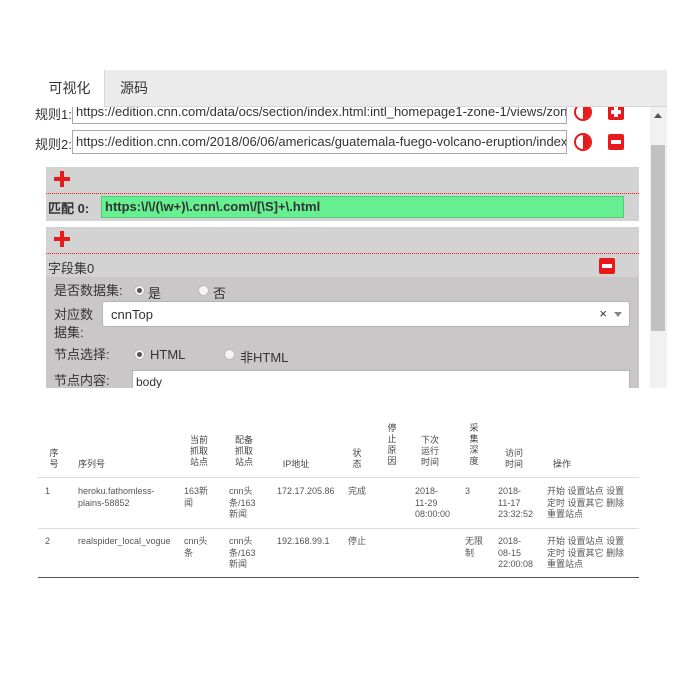 This screenshot has width=700, height=700. What do you see at coordinates (203, 290) in the screenshot?
I see `radio-no` at bounding box center [203, 290].